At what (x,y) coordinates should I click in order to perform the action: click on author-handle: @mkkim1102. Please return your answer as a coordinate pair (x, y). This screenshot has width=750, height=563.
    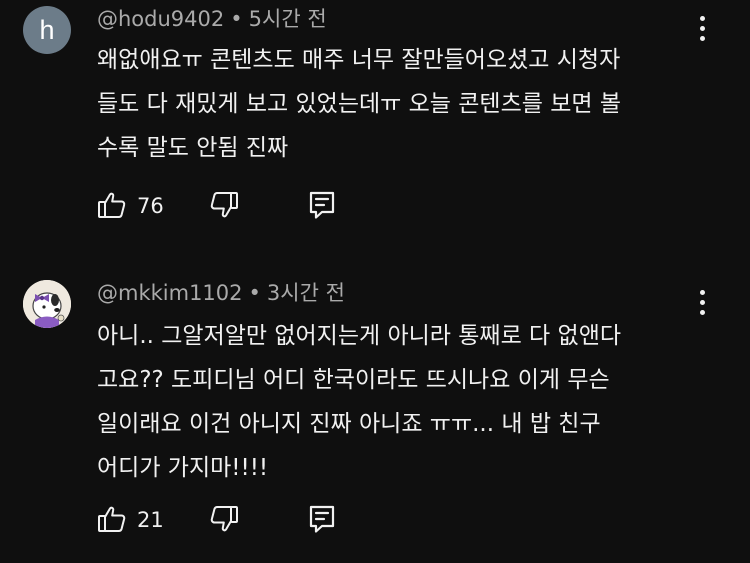
    Looking at the image, I should click on (170, 293).